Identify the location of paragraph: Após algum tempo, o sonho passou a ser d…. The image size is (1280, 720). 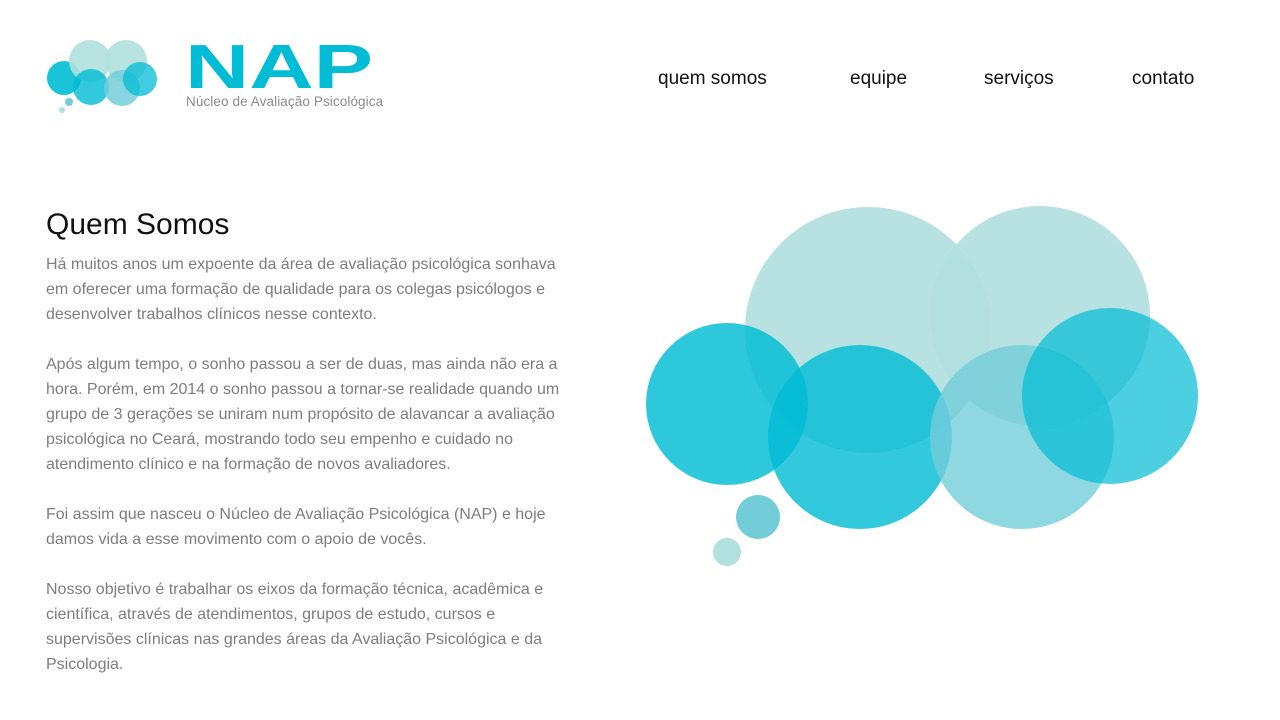
(303, 414).